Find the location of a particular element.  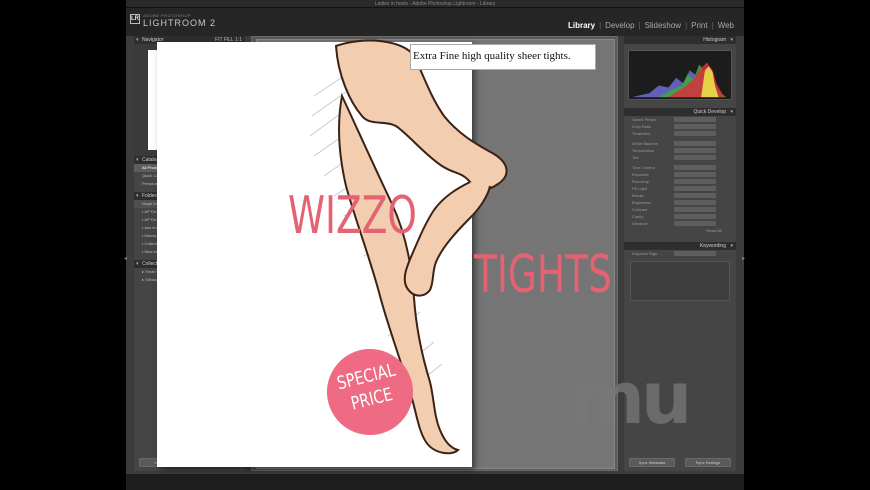

sync-metadata-button: Sync Metadata is located at coordinates (652, 462).